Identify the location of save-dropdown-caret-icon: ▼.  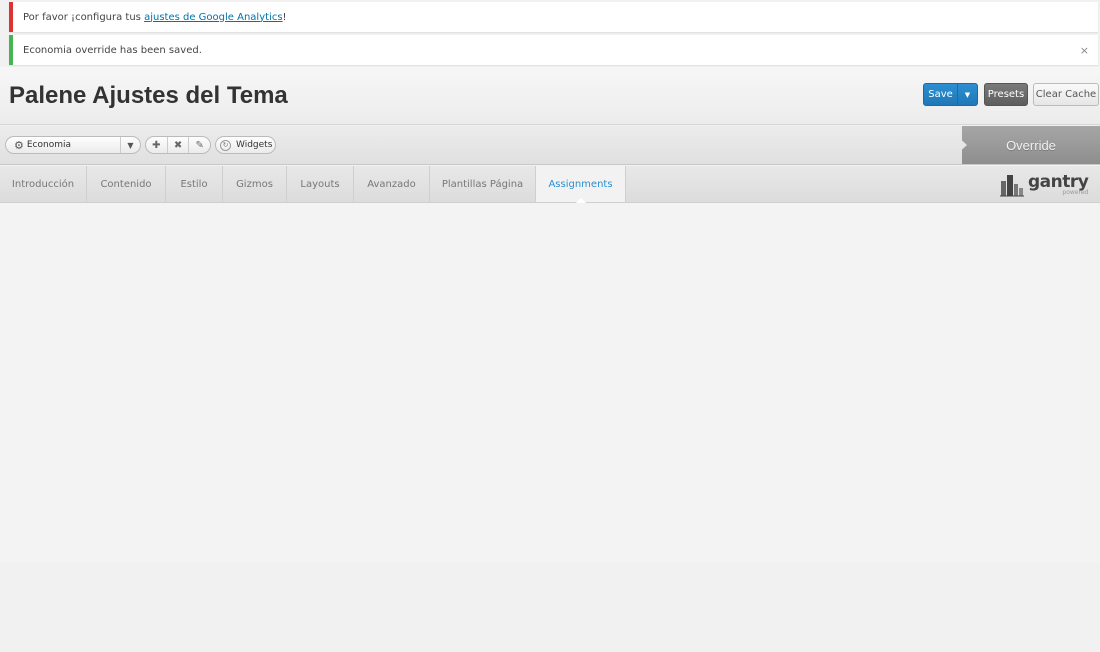
(967, 94).